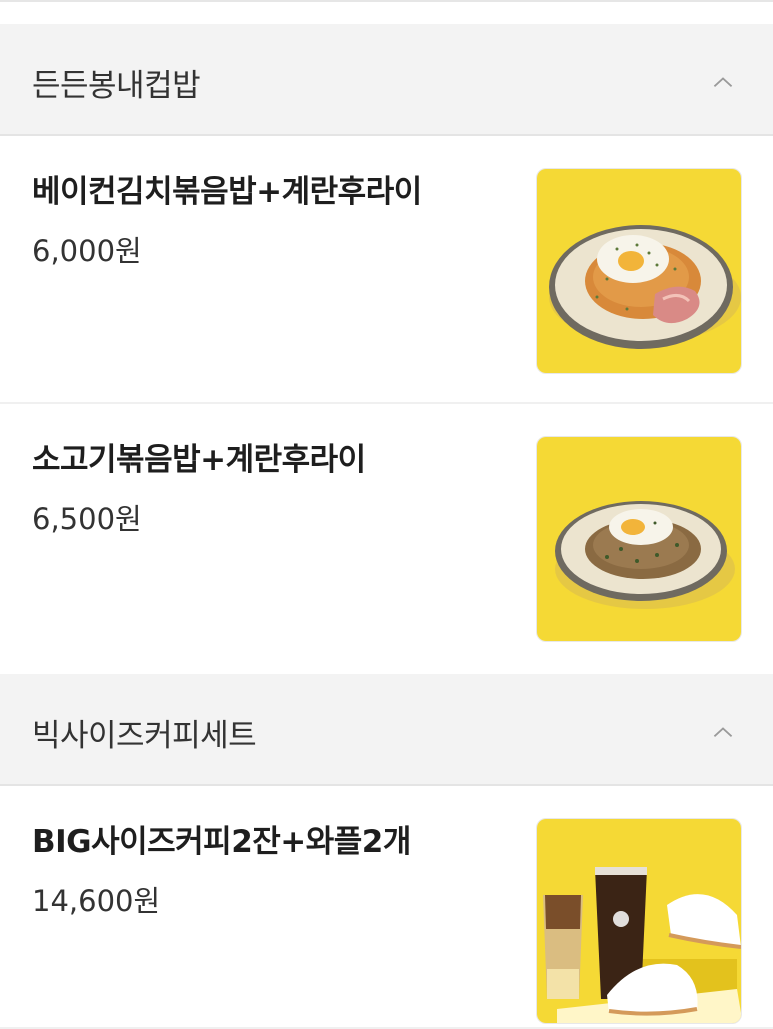 This screenshot has height=1029, width=773. What do you see at coordinates (386, 80) in the screenshot?
I see `section-header-cupbap: 든든봉내컵밥` at bounding box center [386, 80].